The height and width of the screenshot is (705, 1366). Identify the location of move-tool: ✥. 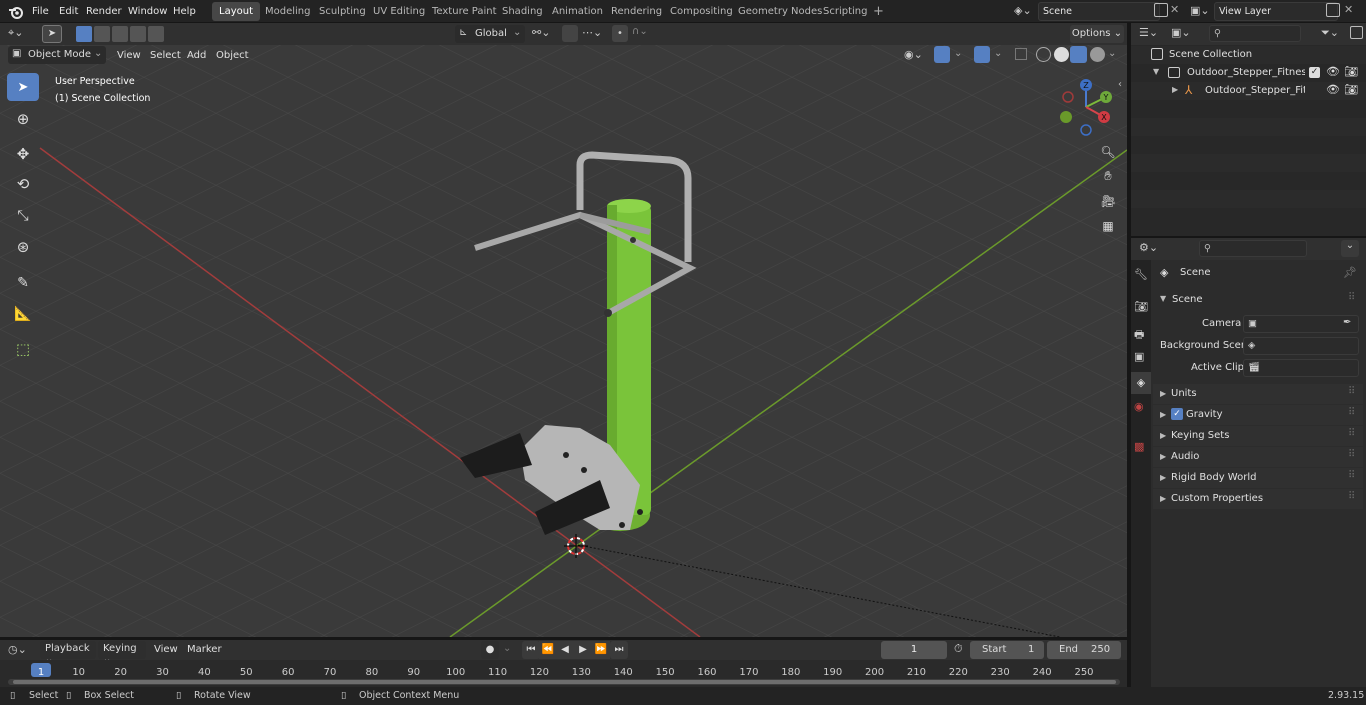
(23, 154).